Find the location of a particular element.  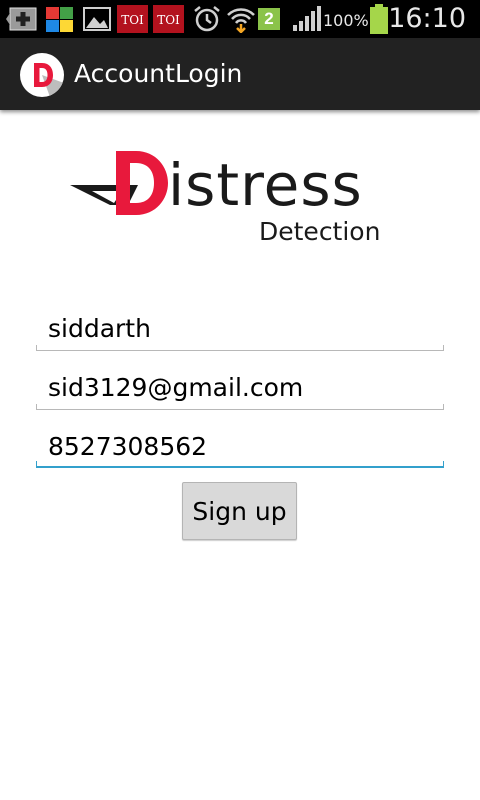

name-field is located at coordinates (240, 328).